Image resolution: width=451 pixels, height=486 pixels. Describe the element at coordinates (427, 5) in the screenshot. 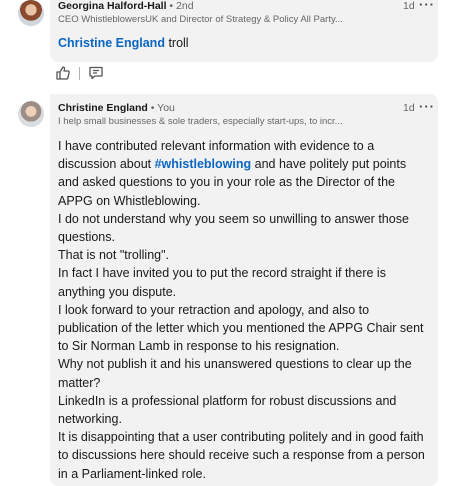

I see `comment-1-more-icon: ···` at that location.